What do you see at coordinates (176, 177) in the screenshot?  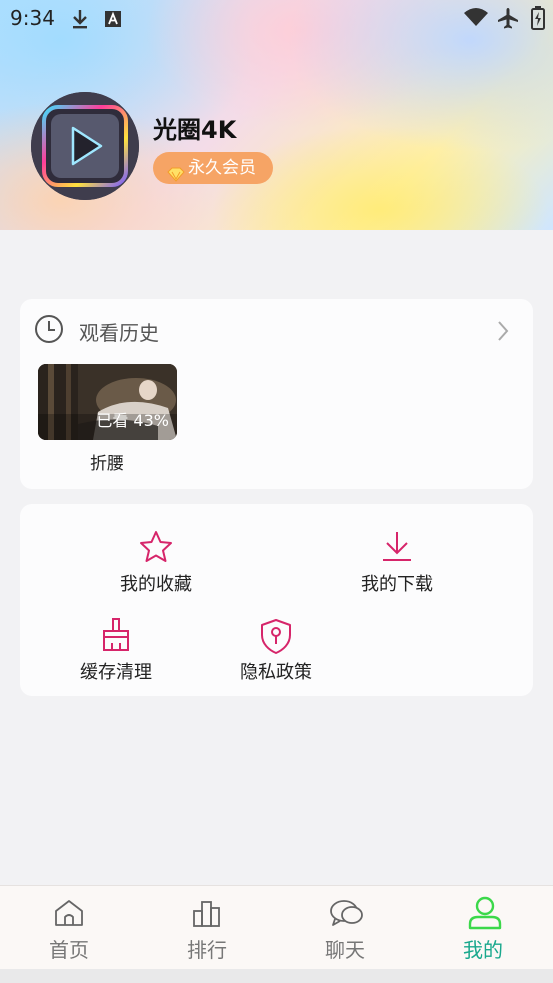 I see `diamond-icon` at bounding box center [176, 177].